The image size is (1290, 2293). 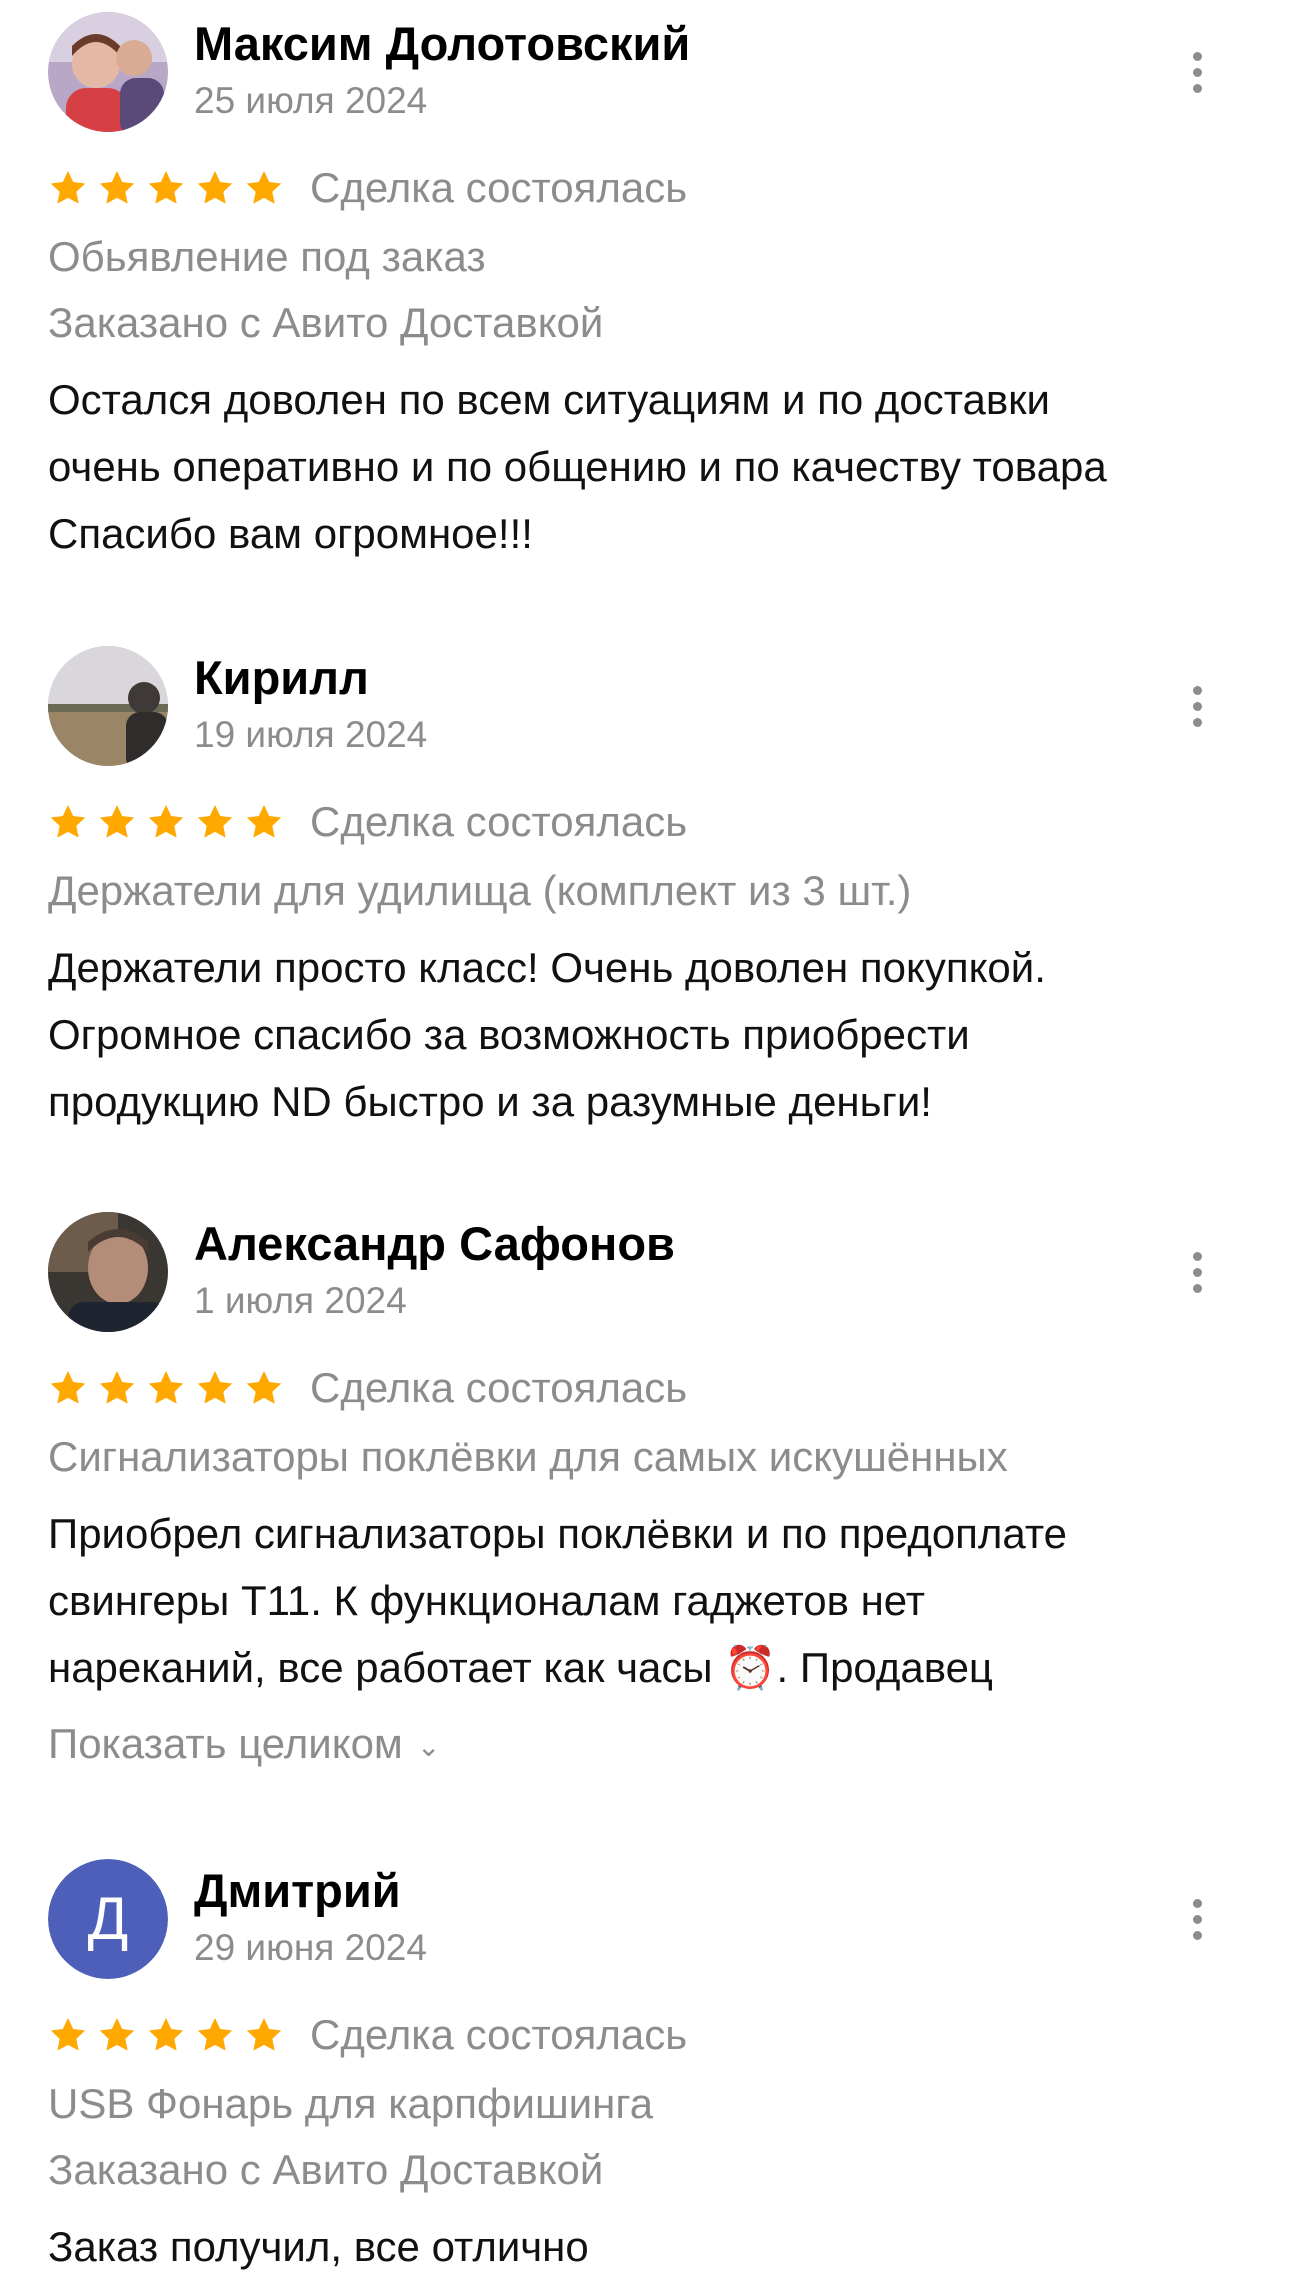 What do you see at coordinates (310, 1947) in the screenshot?
I see `review-date: 29 июня 2024` at bounding box center [310, 1947].